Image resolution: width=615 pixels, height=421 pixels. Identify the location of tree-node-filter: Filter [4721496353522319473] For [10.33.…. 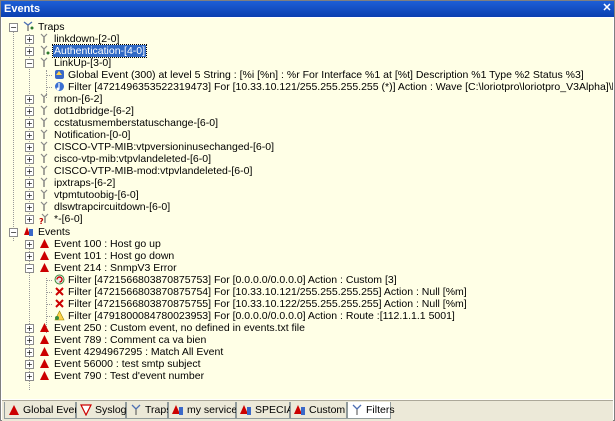
(307, 87).